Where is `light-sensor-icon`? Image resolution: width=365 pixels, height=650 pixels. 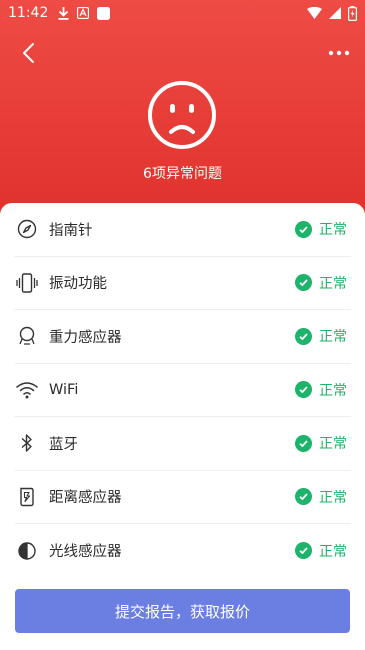 light-sensor-icon is located at coordinates (27, 551).